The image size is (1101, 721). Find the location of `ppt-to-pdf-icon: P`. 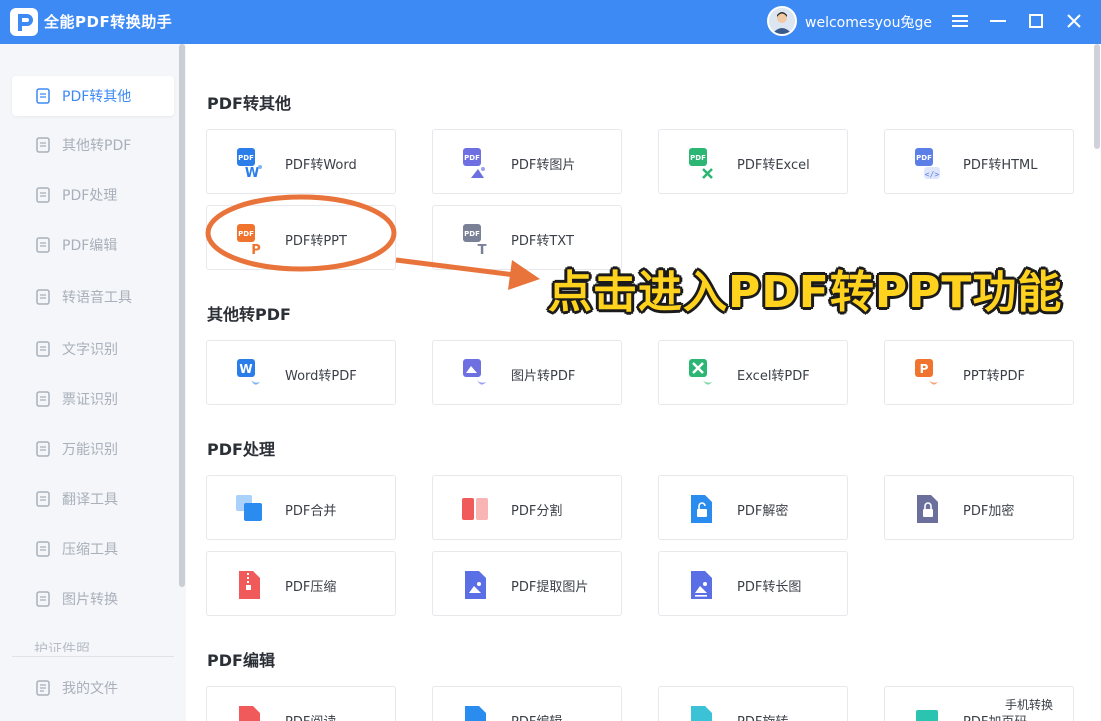

ppt-to-pdf-icon: P is located at coordinates (928, 374).